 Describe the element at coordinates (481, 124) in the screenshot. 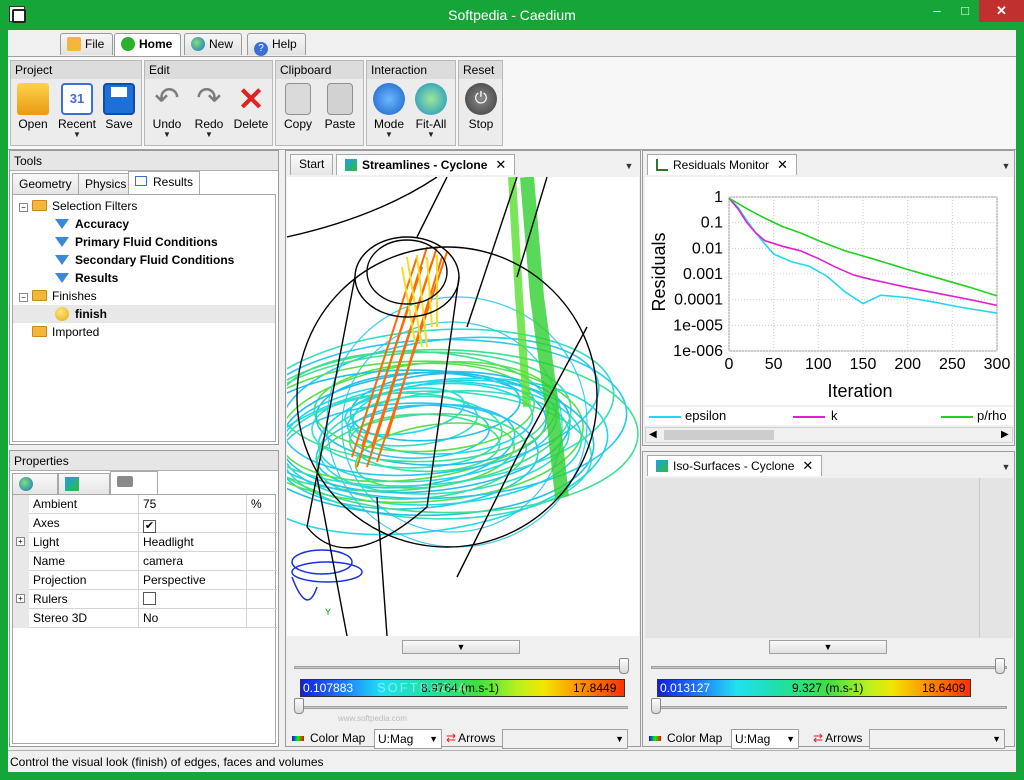

I see `stop-label: Stop` at that location.